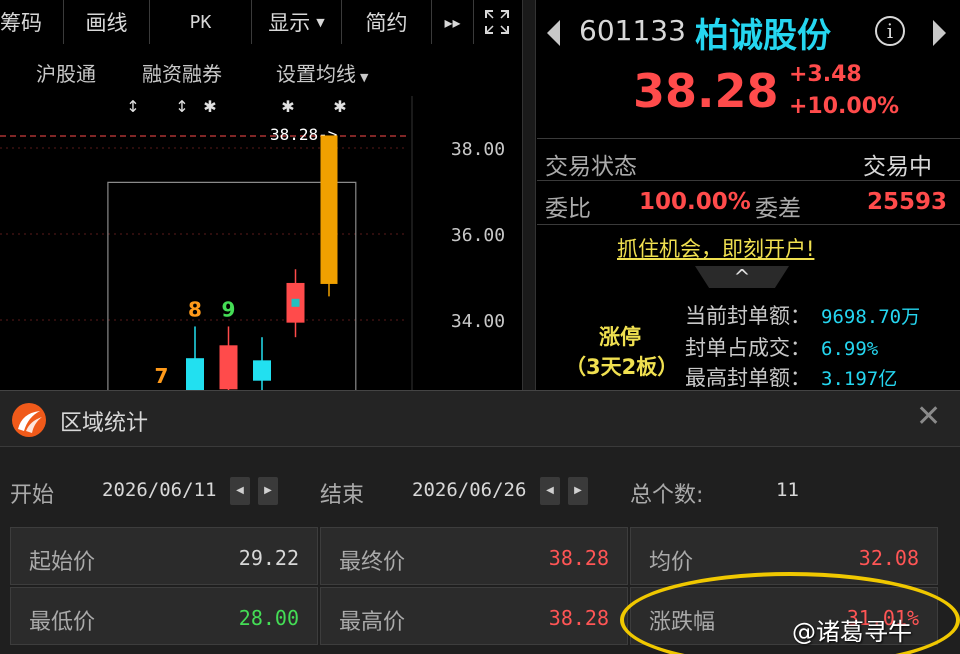  Describe the element at coordinates (787, 490) in the screenshot. I see `count-value: 11` at that location.